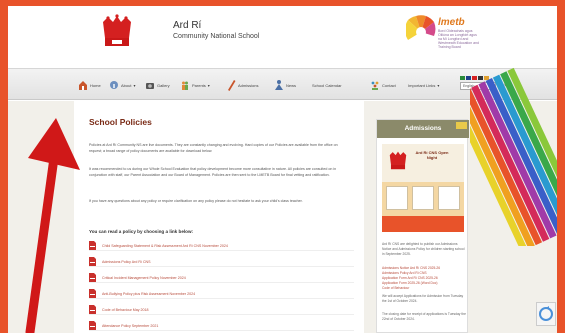  Describe the element at coordinates (285, 85) in the screenshot. I see `nav-news: News` at that location.